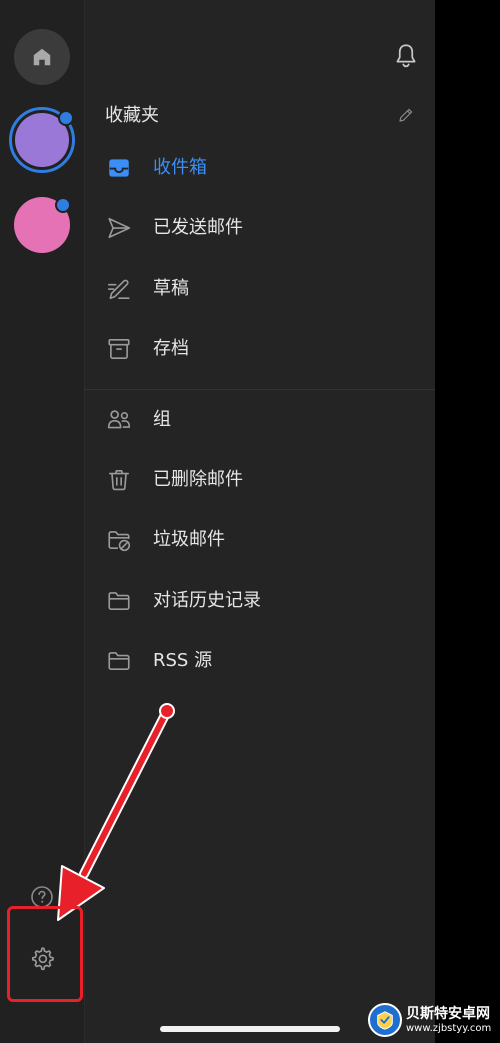  I want to click on folder-groups: 组, so click(260, 420).